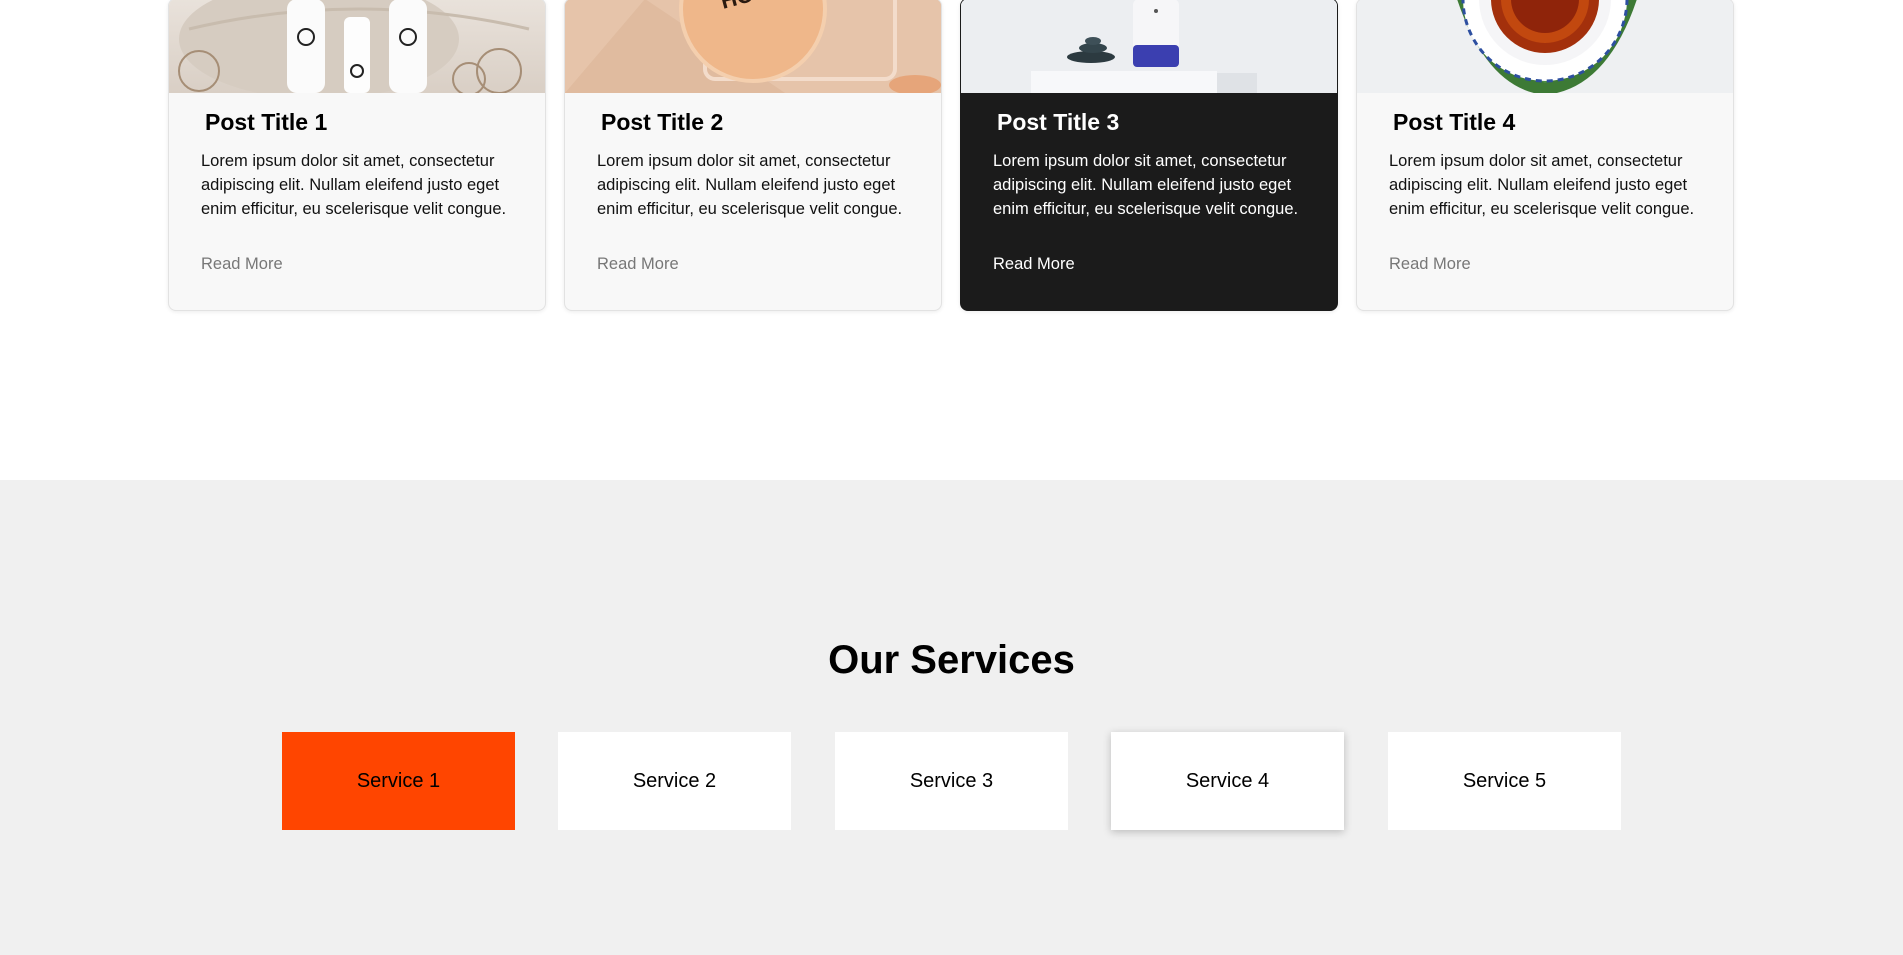  Describe the element at coordinates (1454, 122) in the screenshot. I see `post-title: Post Title 4` at that location.